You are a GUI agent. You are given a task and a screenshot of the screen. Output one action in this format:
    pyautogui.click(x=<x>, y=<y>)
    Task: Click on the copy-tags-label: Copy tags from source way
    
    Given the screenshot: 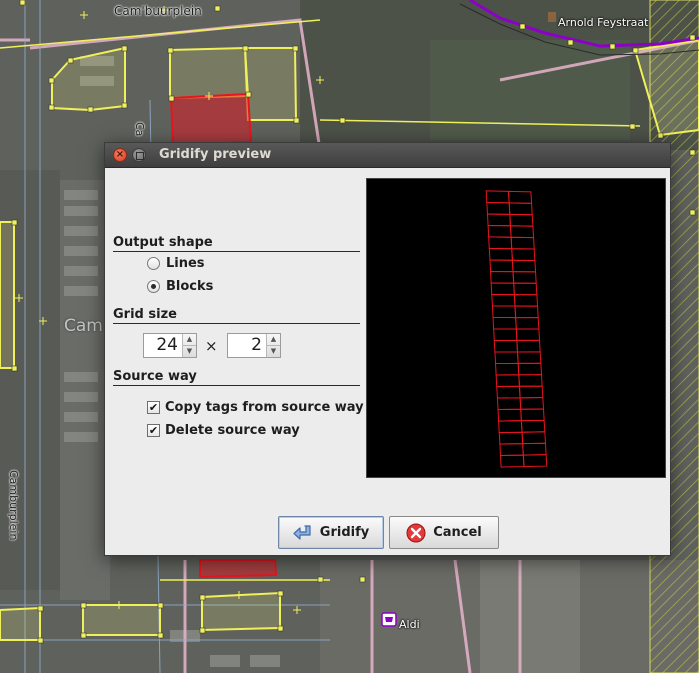 What is the action you would take?
    pyautogui.click(x=264, y=407)
    